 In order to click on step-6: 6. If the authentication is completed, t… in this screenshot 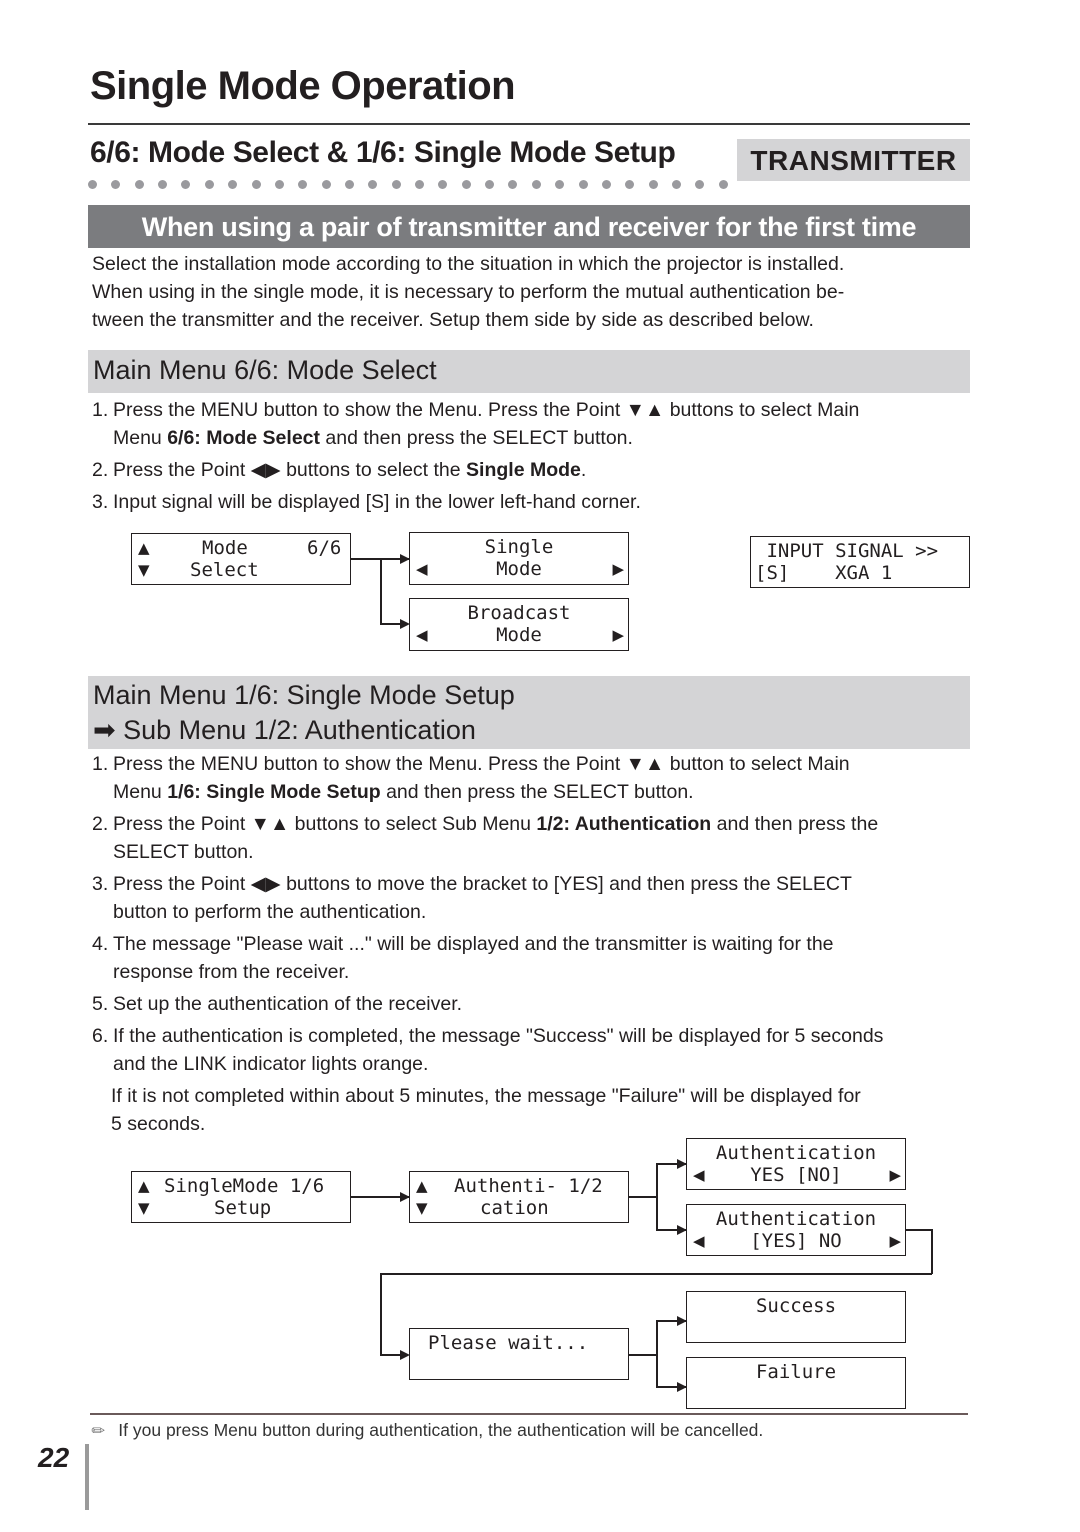, I will do `click(532, 1050)`.